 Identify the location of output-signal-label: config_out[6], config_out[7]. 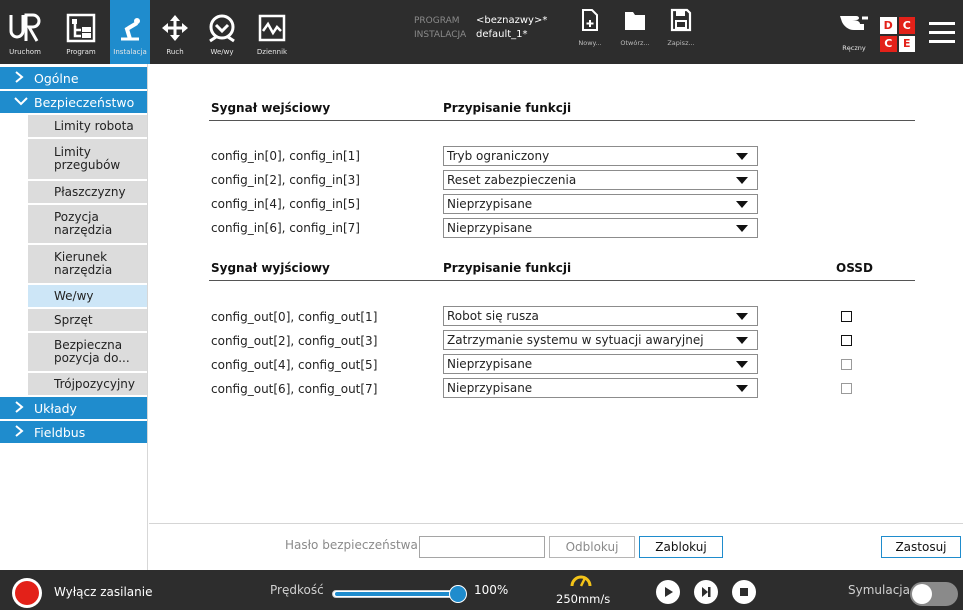
(294, 389).